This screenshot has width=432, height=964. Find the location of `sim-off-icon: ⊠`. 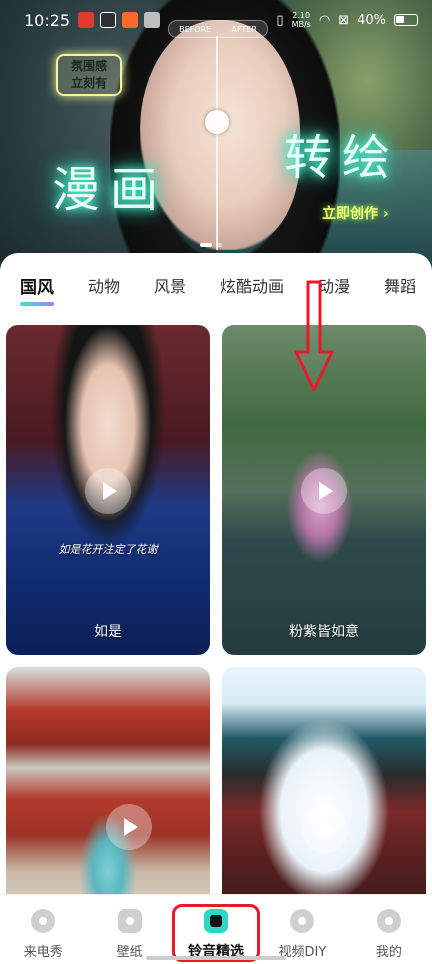

sim-off-icon: ⊠ is located at coordinates (344, 20).